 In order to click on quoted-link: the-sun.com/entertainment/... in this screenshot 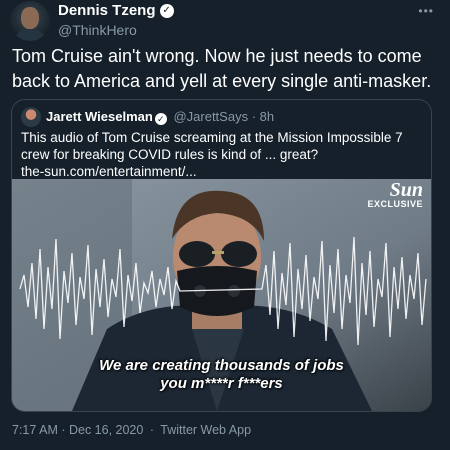, I will do `click(221, 171)`.